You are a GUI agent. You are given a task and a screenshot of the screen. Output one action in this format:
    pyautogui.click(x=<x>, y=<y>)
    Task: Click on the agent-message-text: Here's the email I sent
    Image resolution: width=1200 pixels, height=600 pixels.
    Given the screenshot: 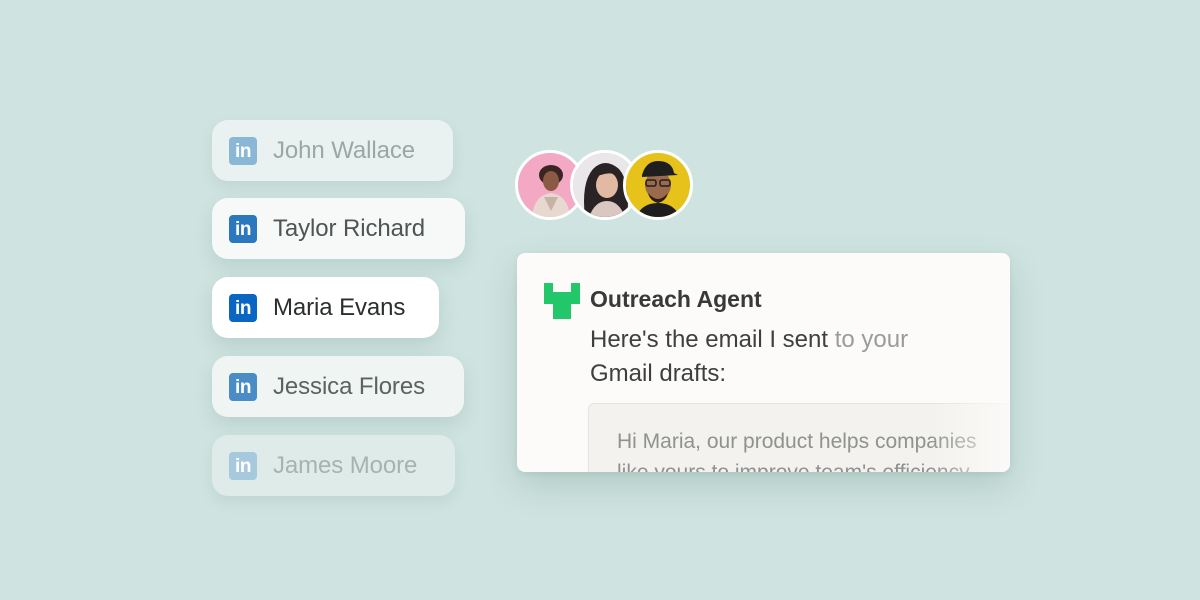 What is the action you would take?
    pyautogui.click(x=709, y=339)
    